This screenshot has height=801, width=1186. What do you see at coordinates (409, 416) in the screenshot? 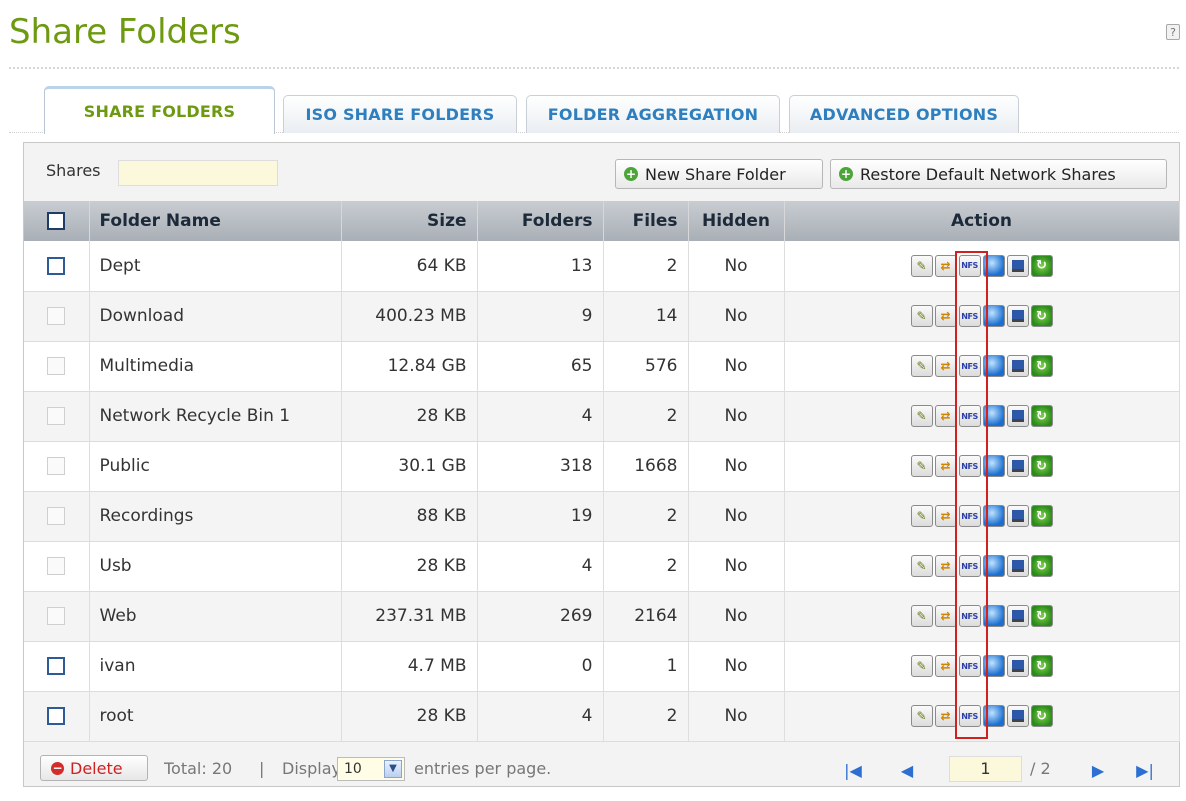
I see `folder-size: 28 KB` at bounding box center [409, 416].